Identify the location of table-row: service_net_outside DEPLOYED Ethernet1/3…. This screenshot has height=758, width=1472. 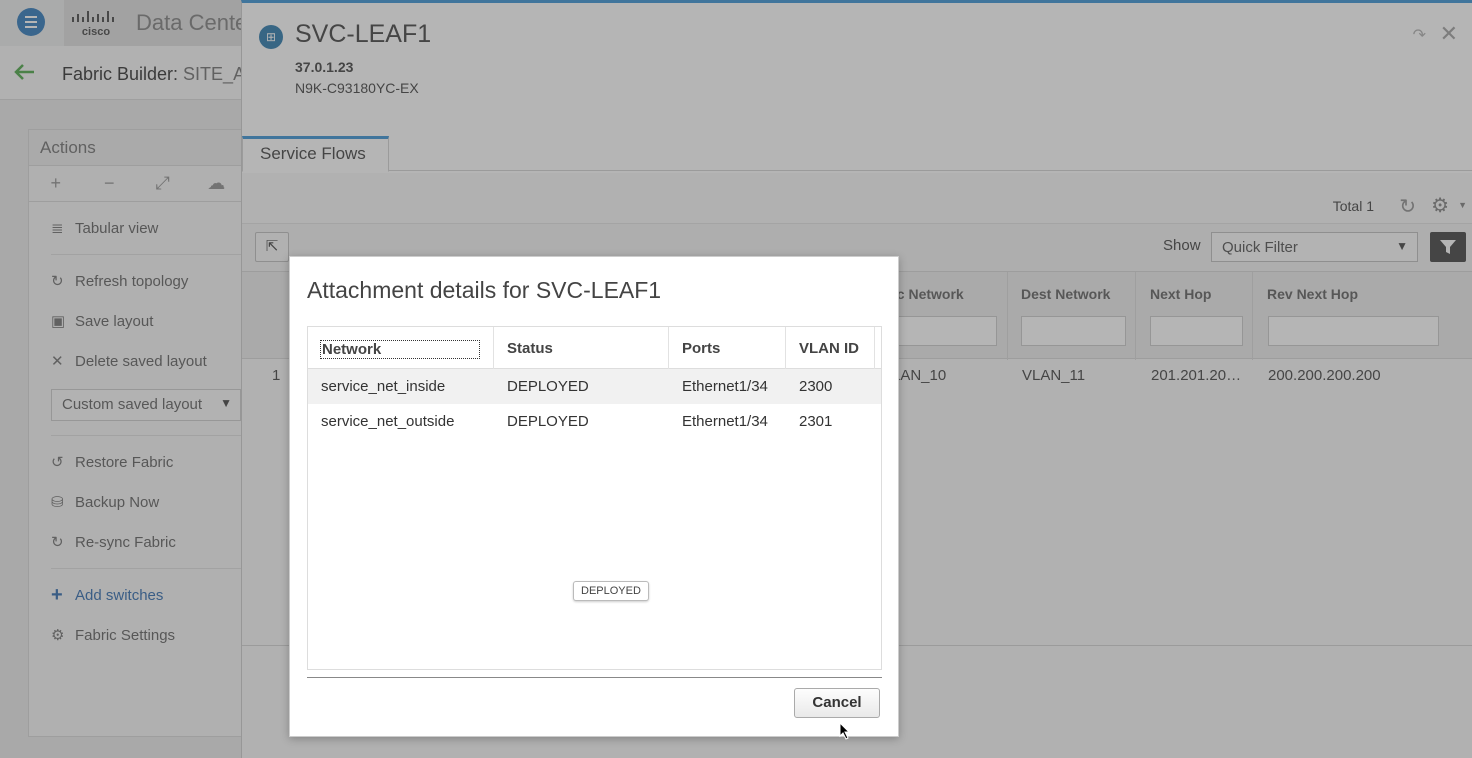
(594, 421).